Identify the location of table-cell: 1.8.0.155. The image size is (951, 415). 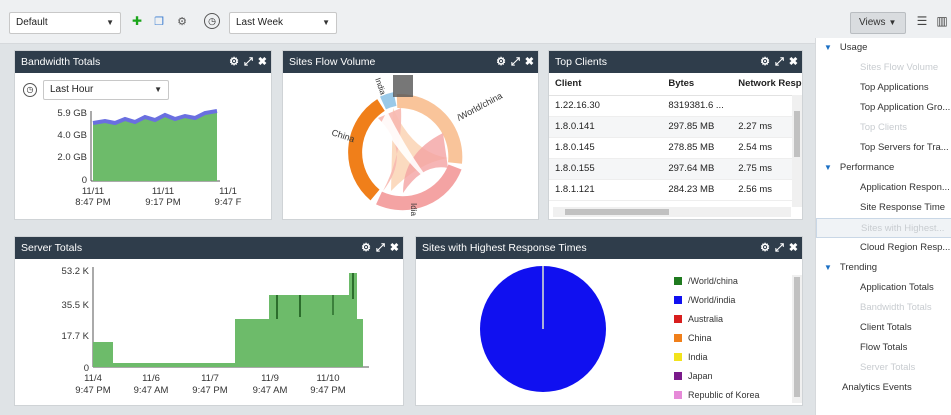
(606, 169).